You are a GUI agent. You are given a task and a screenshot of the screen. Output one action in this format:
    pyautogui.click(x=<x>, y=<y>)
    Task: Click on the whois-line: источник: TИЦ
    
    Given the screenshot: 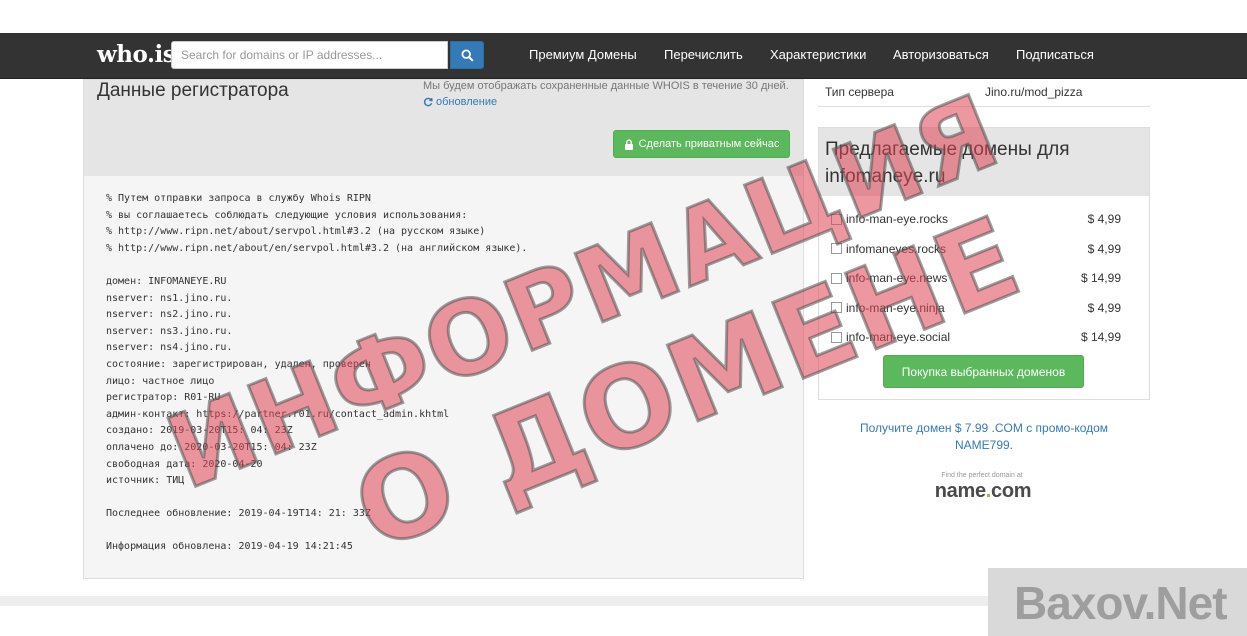 What is the action you would take?
    pyautogui.click(x=145, y=481)
    